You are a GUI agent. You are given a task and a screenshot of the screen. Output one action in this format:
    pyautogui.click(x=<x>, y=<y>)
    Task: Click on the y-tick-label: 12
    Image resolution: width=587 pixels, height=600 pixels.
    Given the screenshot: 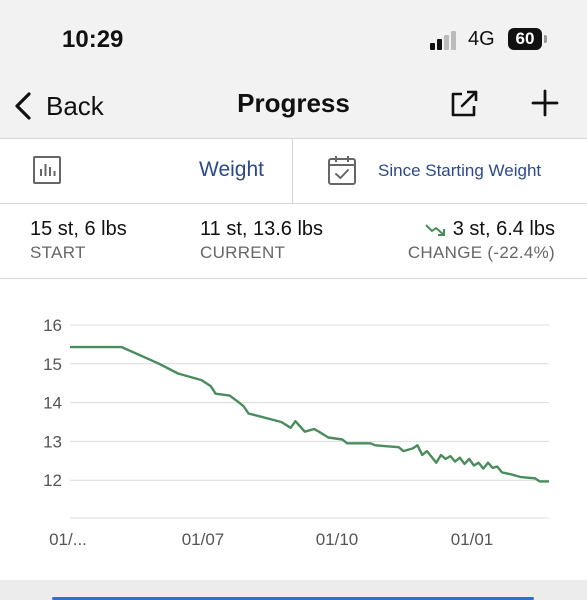 What is the action you would take?
    pyautogui.click(x=52, y=480)
    